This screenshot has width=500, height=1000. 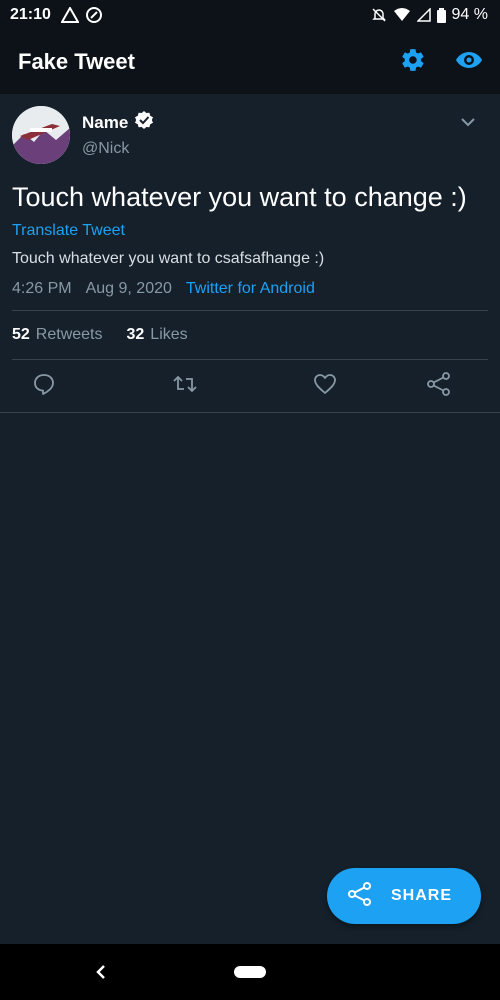 I want to click on retweets-stat: 52 Retweets, so click(x=57, y=335).